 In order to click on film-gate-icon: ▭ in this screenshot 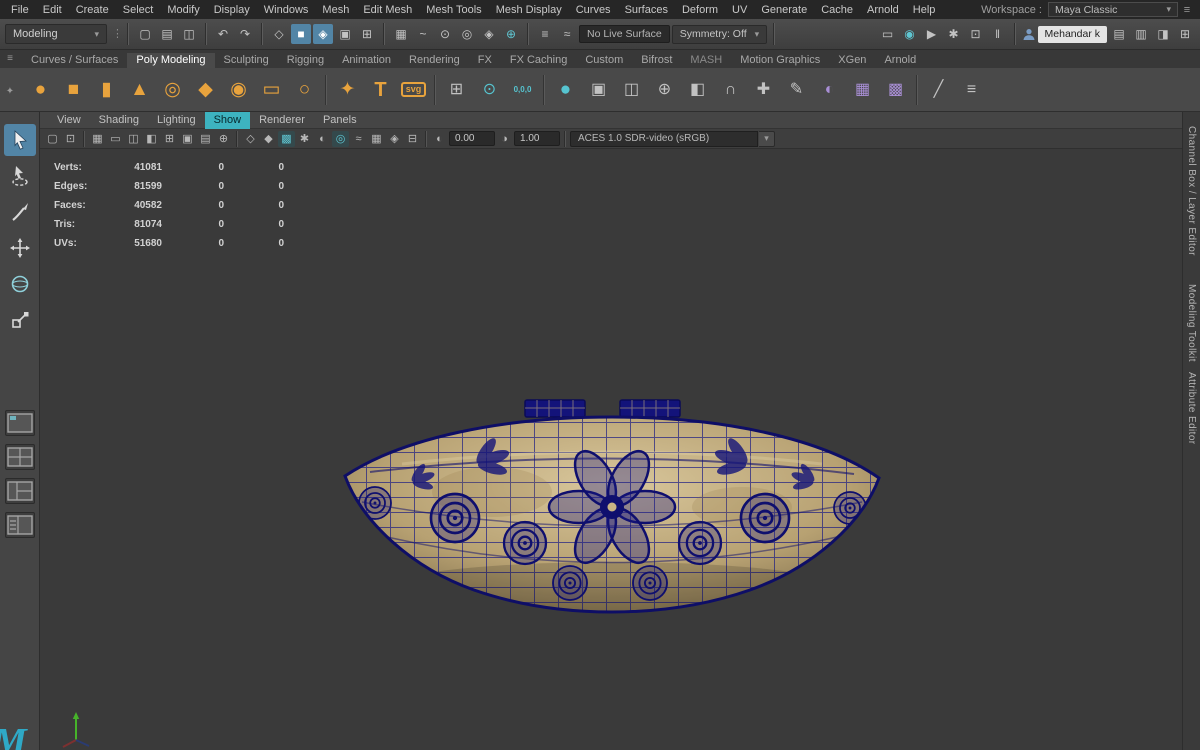, I will do `click(115, 139)`.